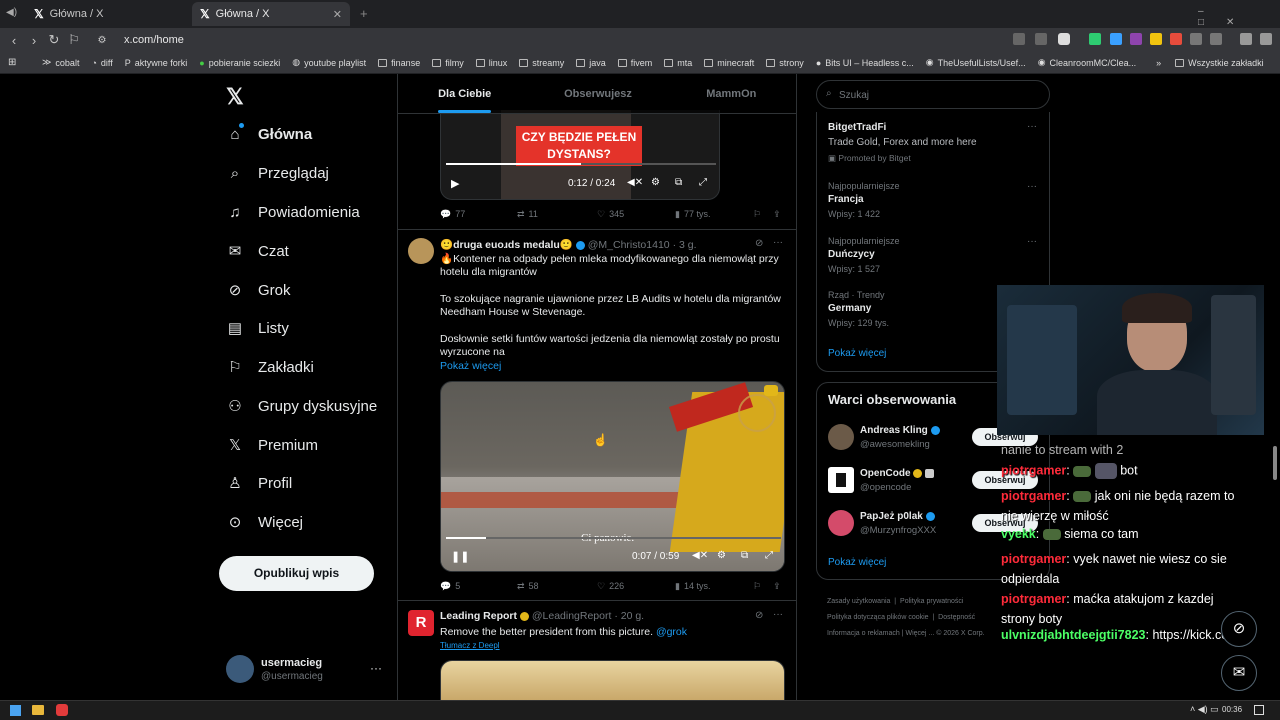  Describe the element at coordinates (38, 710) in the screenshot. I see `folder-icon` at that location.